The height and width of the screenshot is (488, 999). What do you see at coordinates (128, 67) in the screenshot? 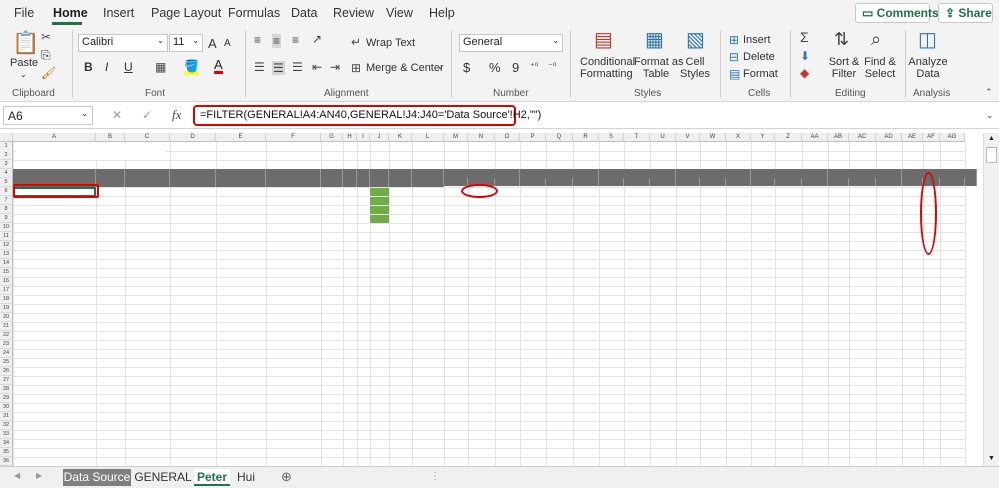
I see `underline-button: U` at bounding box center [128, 67].